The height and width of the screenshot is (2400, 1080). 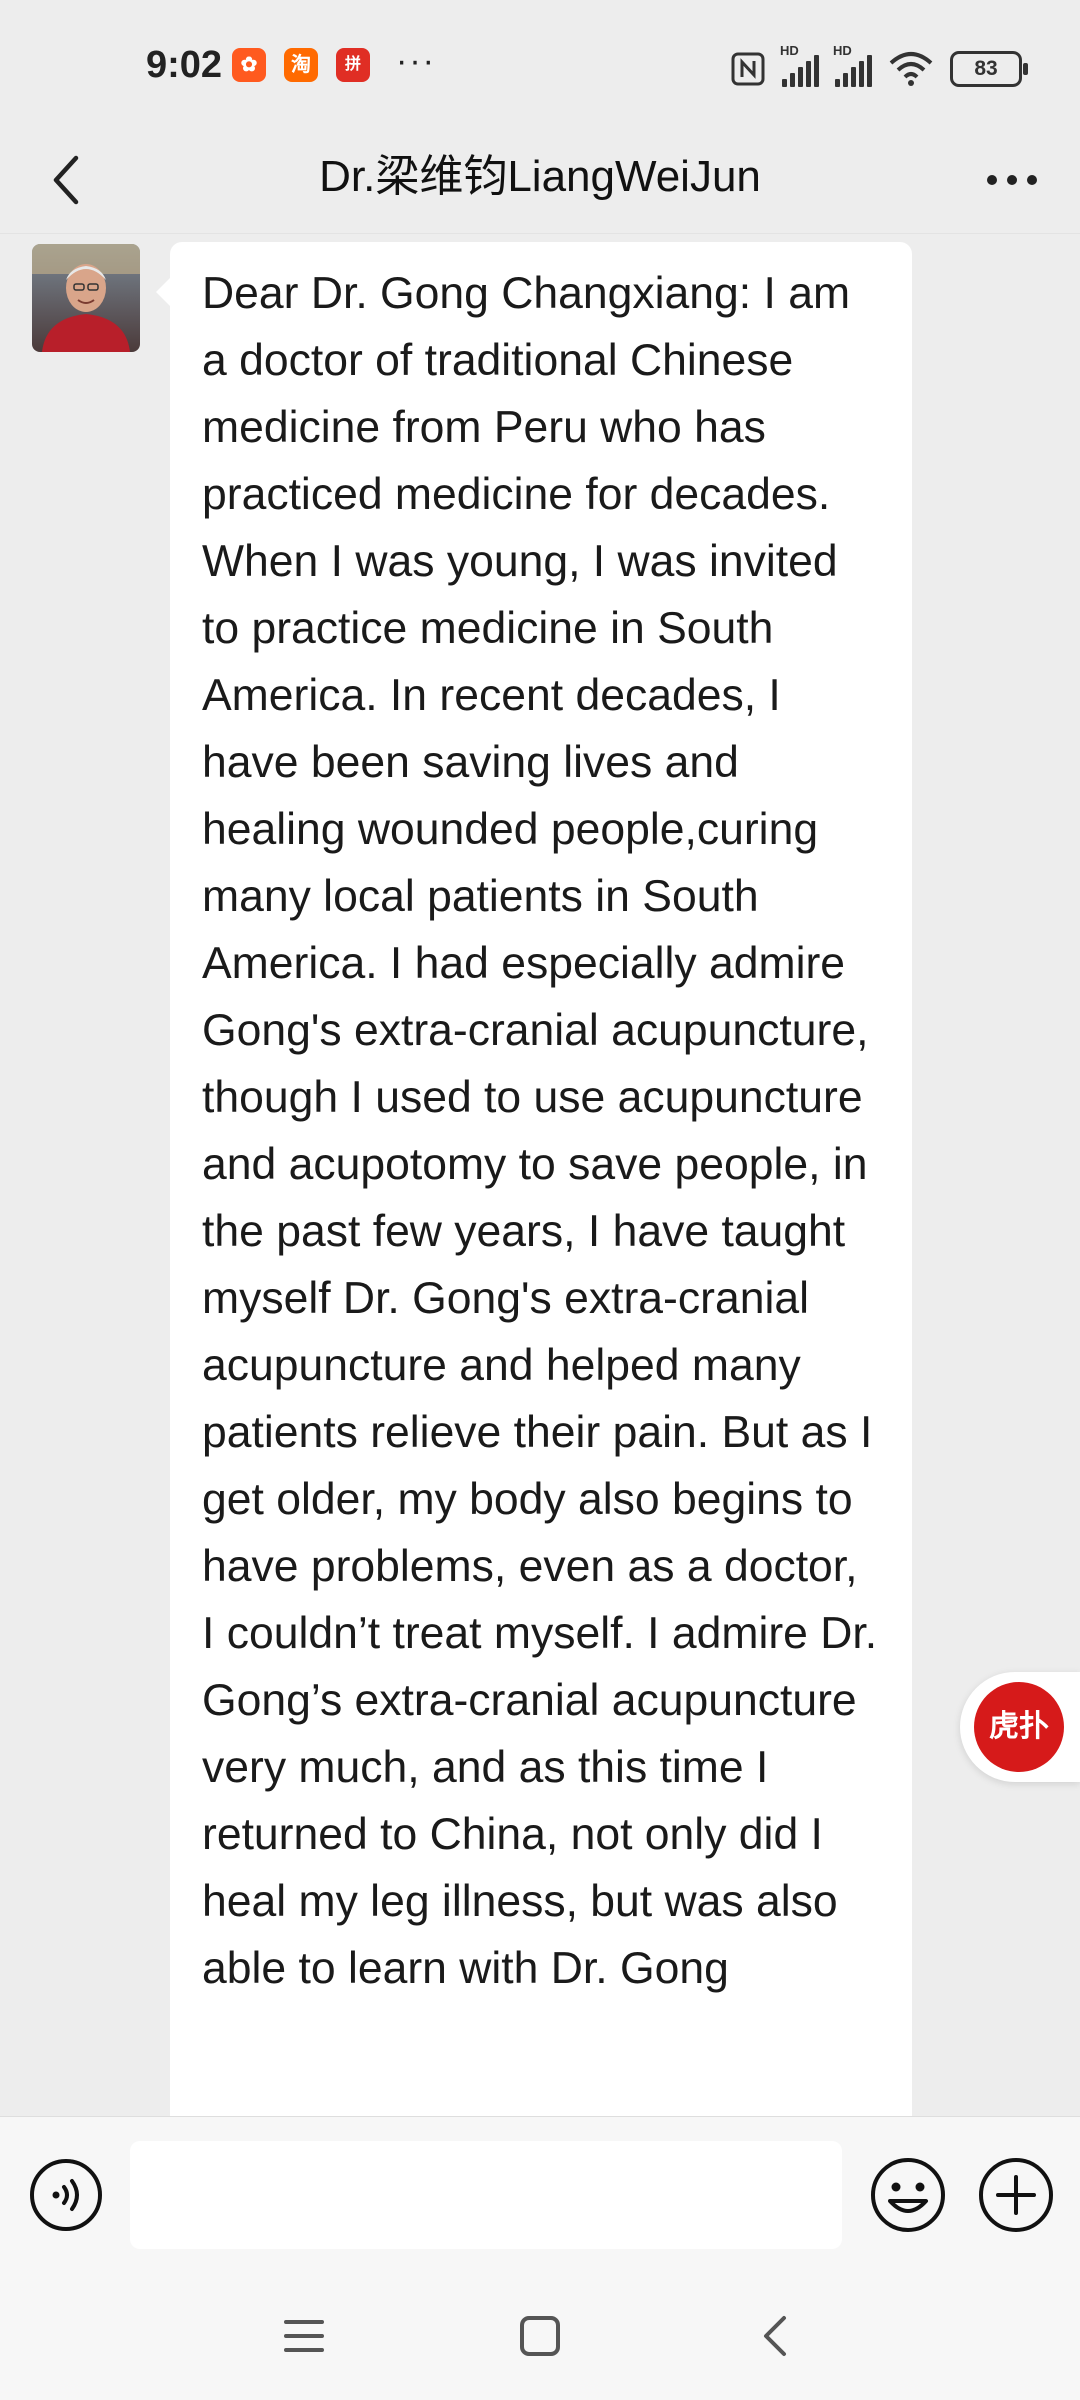 I want to click on header-divider, so click(x=540, y=233).